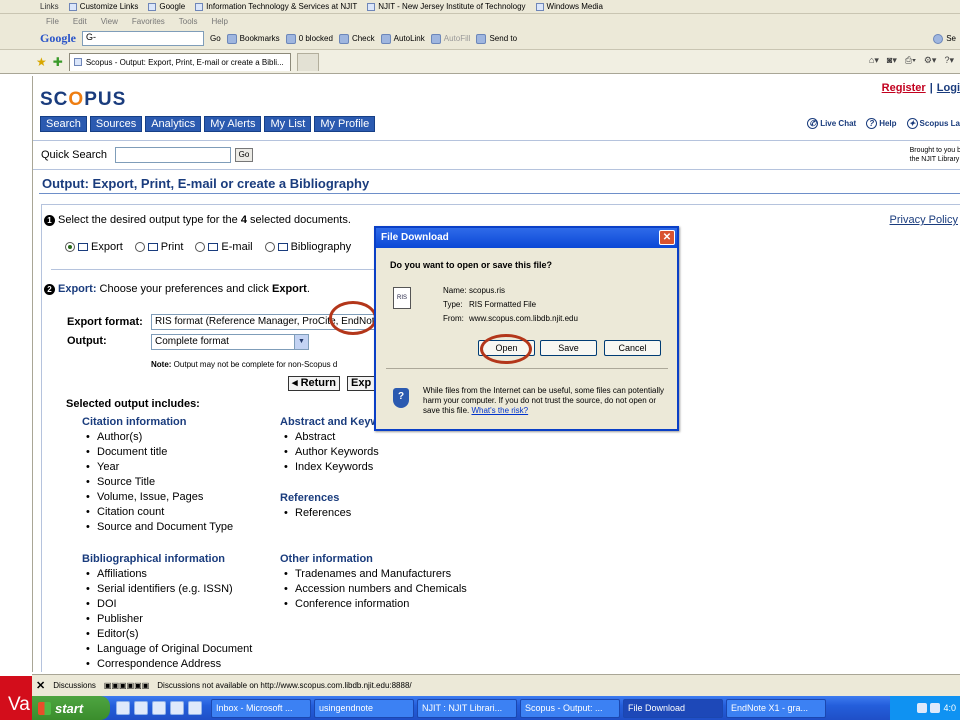  Describe the element at coordinates (224, 247) in the screenshot. I see `radio-email: E-mail` at that location.